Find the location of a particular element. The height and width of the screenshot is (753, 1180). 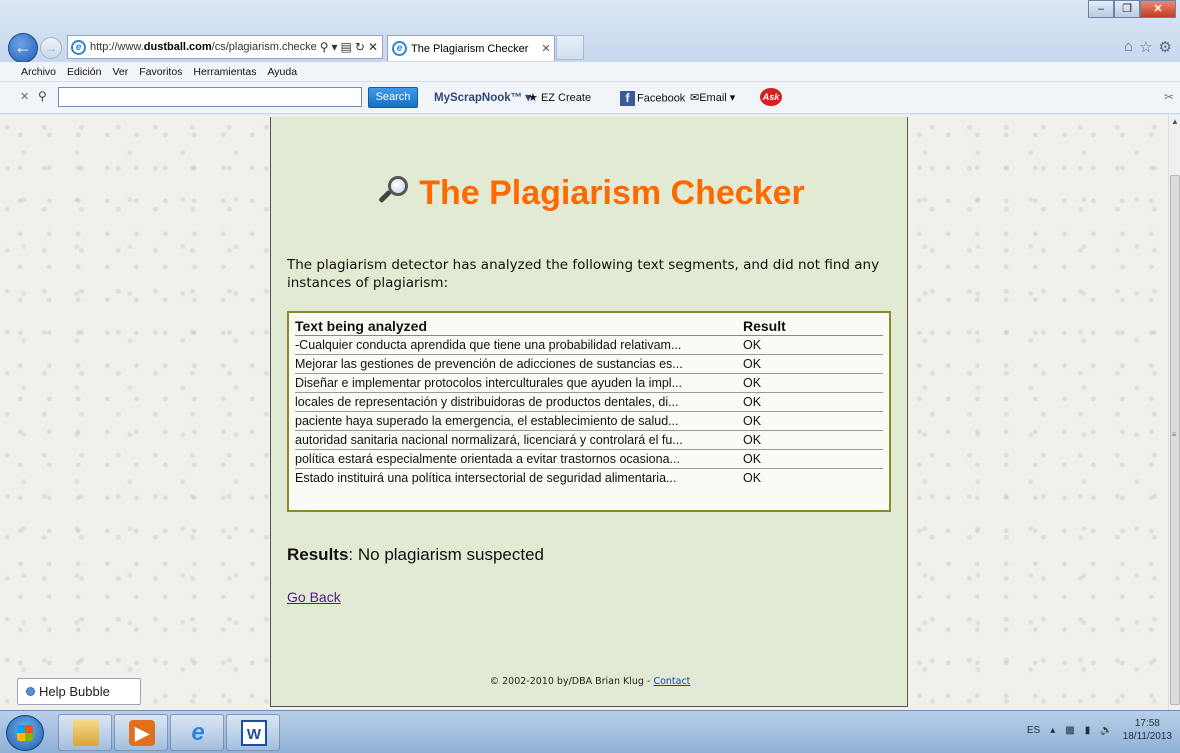

results-label: Results is located at coordinates (318, 554).